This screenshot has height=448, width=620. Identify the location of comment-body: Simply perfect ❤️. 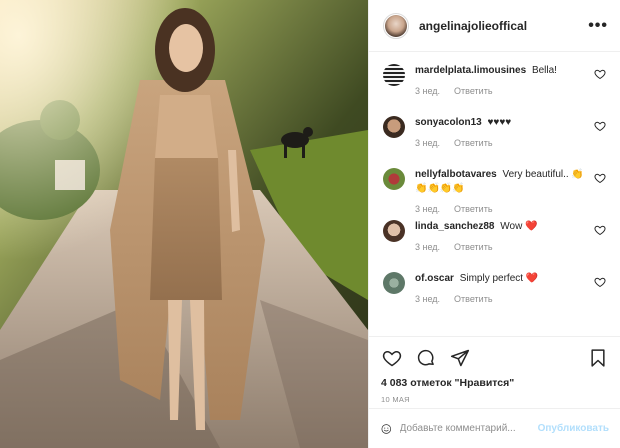
(499, 278).